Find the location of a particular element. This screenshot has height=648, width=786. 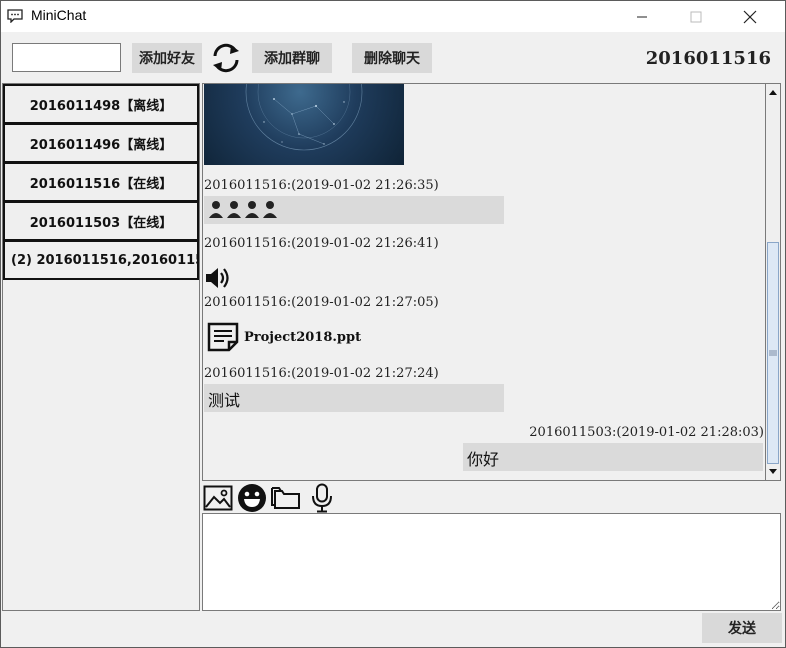

send-emoji-button is located at coordinates (252, 498).